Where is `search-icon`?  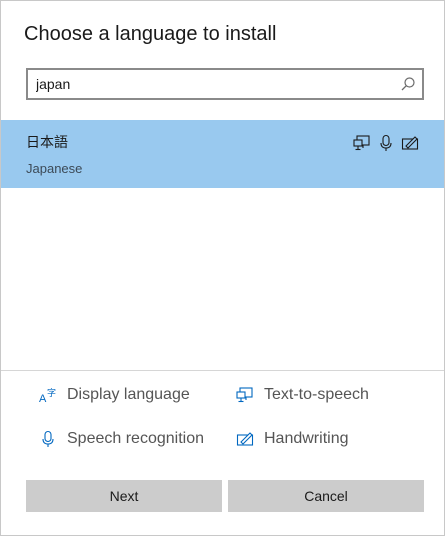 search-icon is located at coordinates (408, 84).